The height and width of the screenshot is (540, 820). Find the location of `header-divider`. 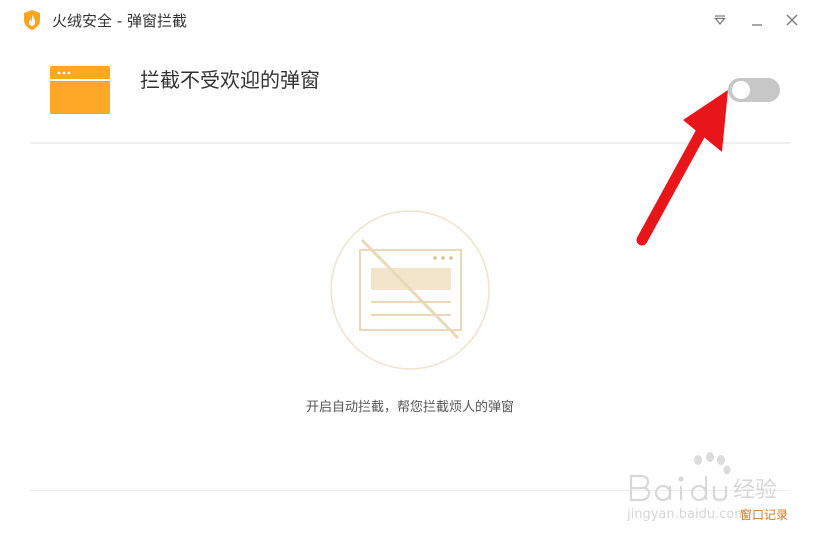

header-divider is located at coordinates (410, 143).